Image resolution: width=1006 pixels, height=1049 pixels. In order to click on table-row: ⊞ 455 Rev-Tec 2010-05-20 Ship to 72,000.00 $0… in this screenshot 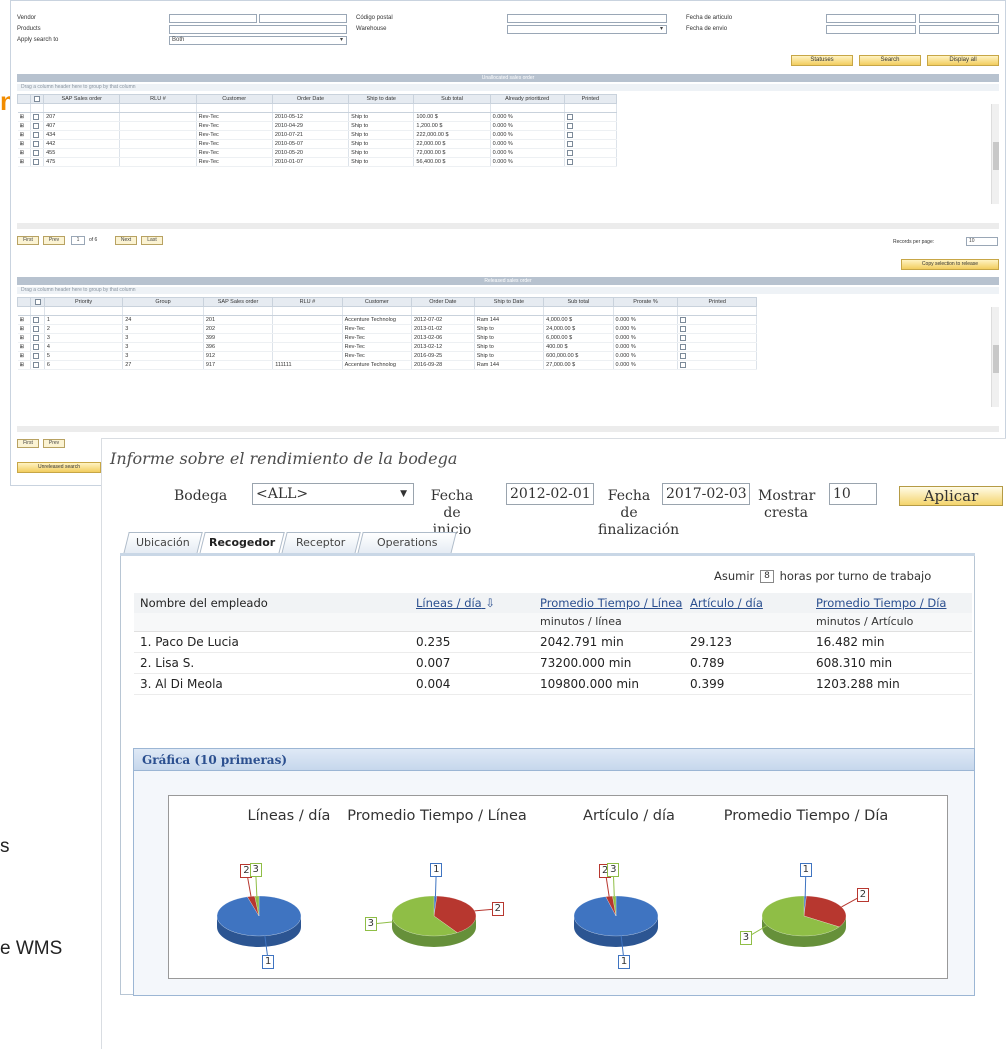, I will do `click(317, 153)`.